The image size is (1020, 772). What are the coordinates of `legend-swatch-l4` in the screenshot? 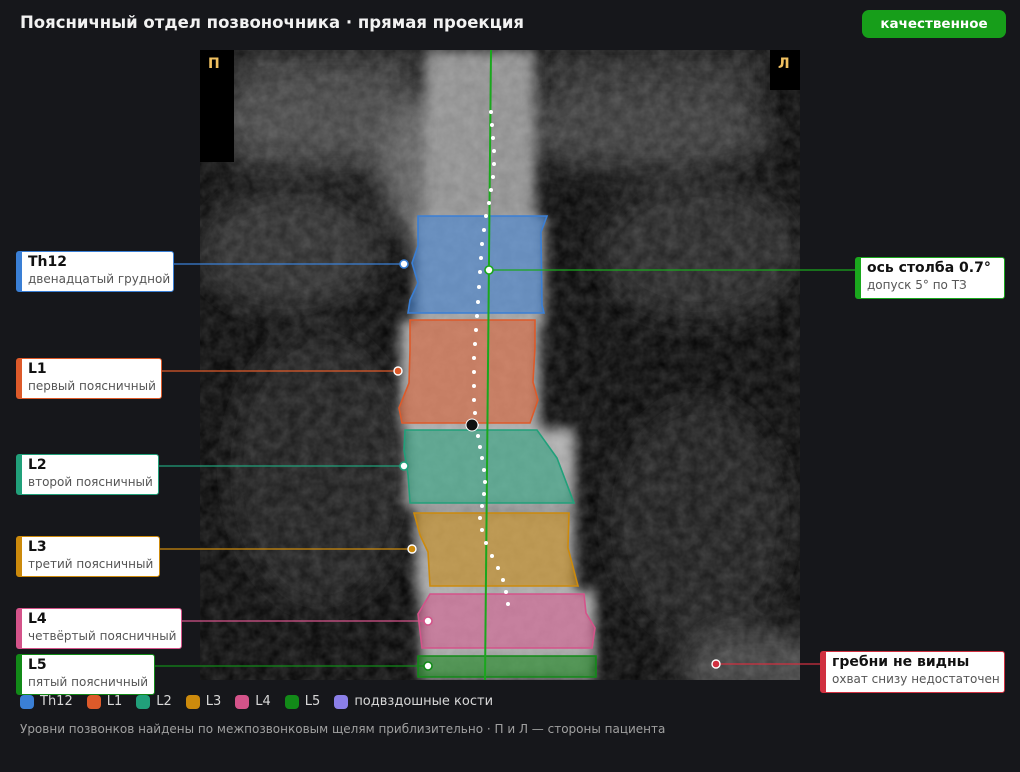 It's located at (242, 701).